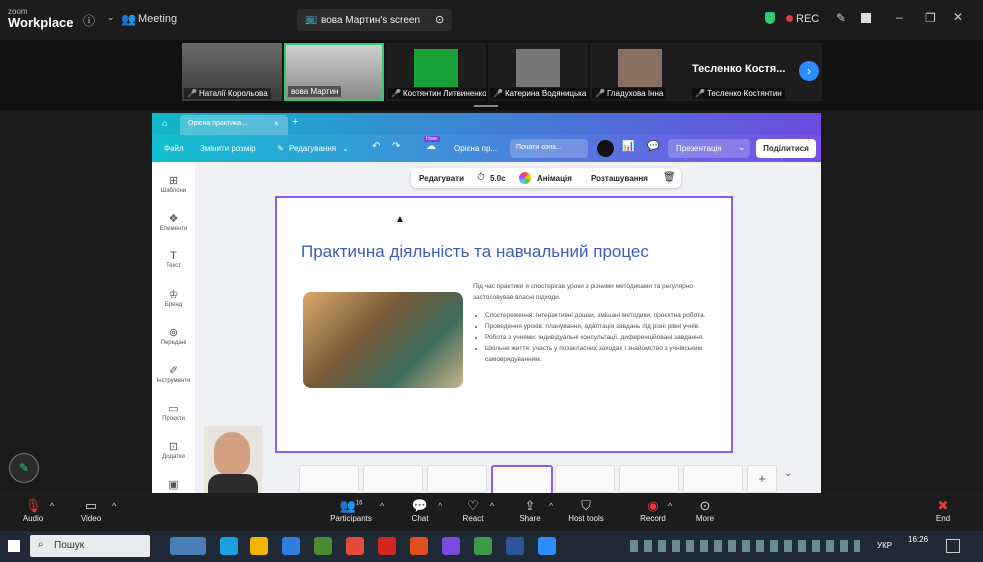  What do you see at coordinates (228, 148) in the screenshot?
I see `resize-menu: Змінити розмір` at bounding box center [228, 148].